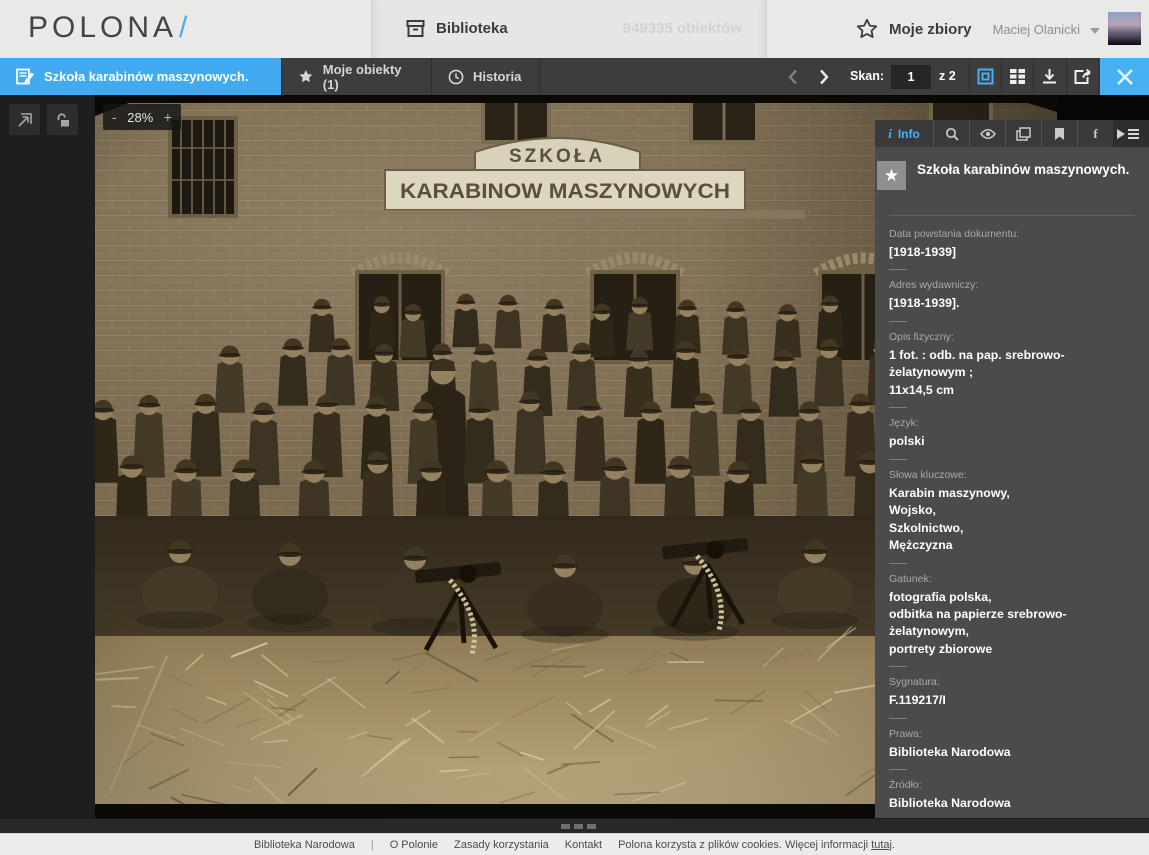 Image resolution: width=1149 pixels, height=855 pixels. What do you see at coordinates (905, 733) in the screenshot?
I see `field-label: Prawa:` at bounding box center [905, 733].